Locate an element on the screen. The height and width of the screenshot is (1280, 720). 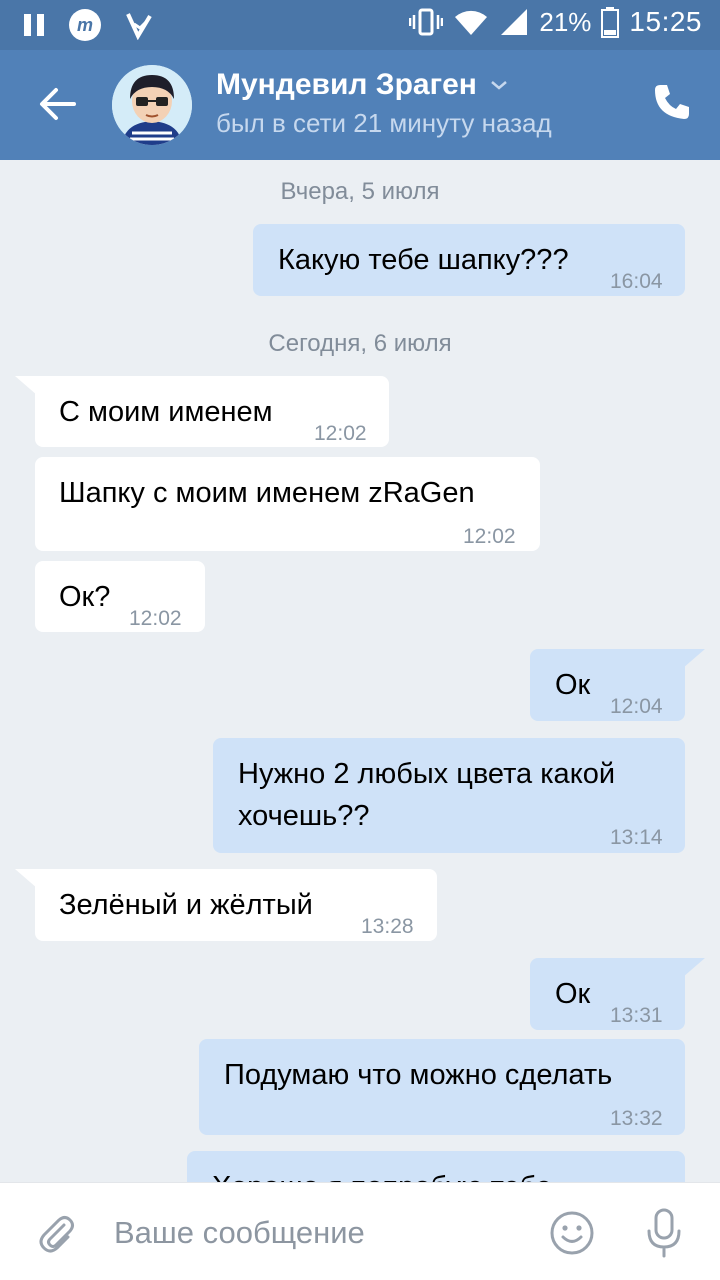
message-outgoing: Ок 13:31 is located at coordinates (617, 994).